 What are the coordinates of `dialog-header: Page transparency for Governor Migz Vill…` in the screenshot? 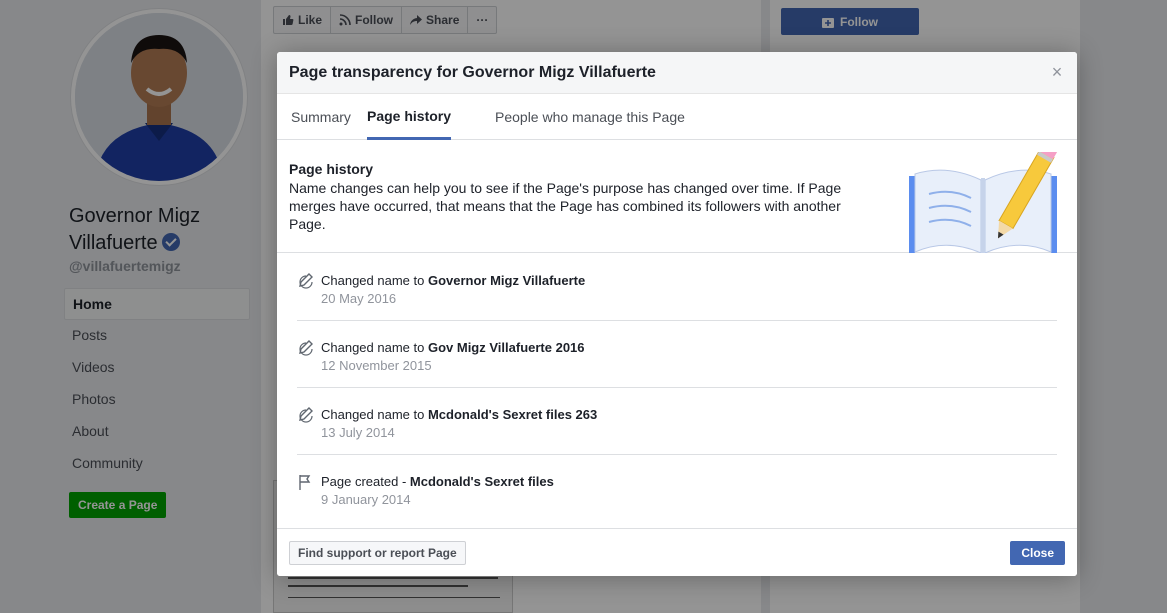 It's located at (677, 73).